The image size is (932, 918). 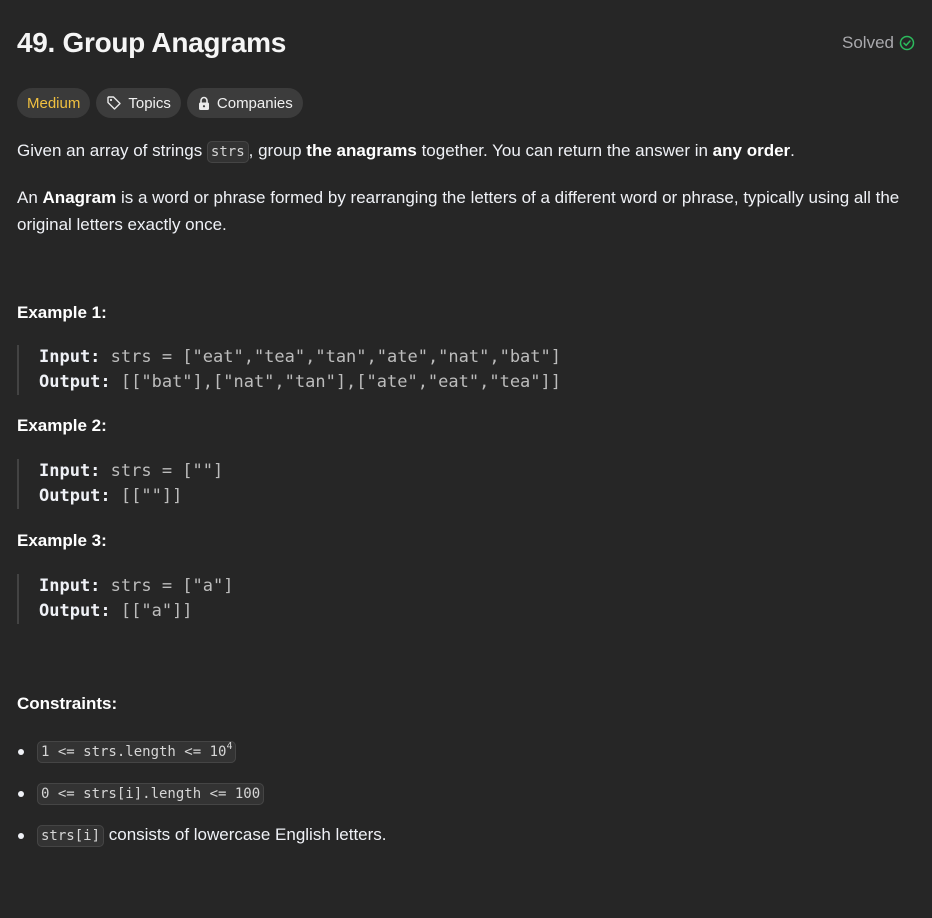 I want to click on example-output-line: Output: [["a"]], so click(x=477, y=611).